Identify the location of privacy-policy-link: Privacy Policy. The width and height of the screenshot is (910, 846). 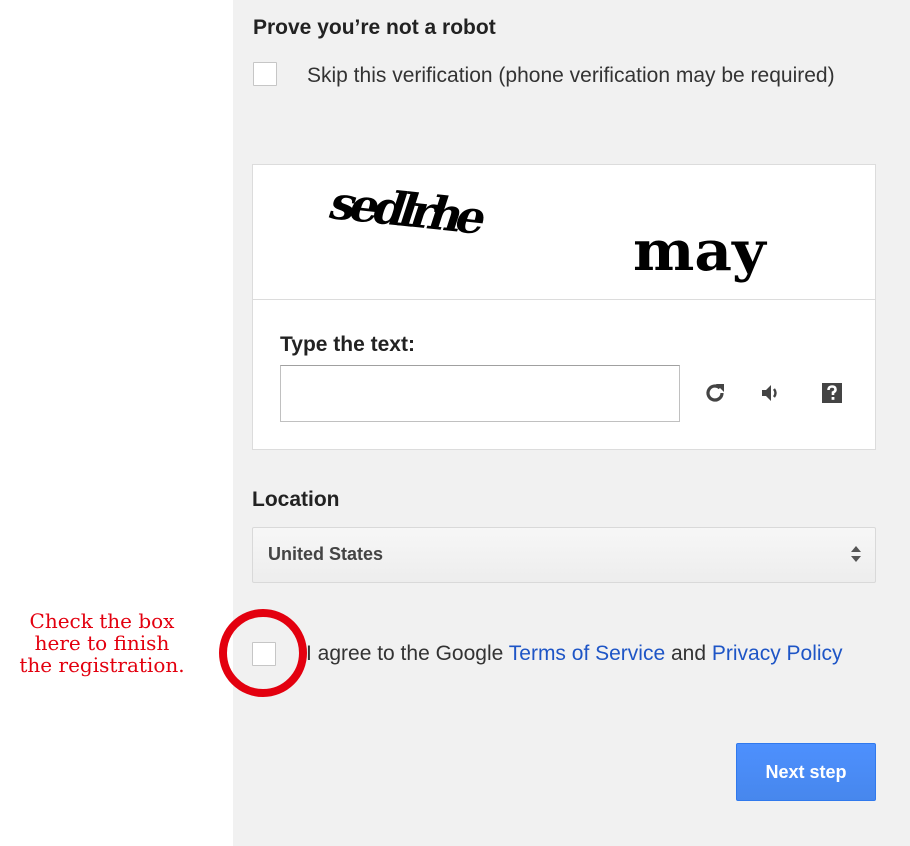
(777, 653).